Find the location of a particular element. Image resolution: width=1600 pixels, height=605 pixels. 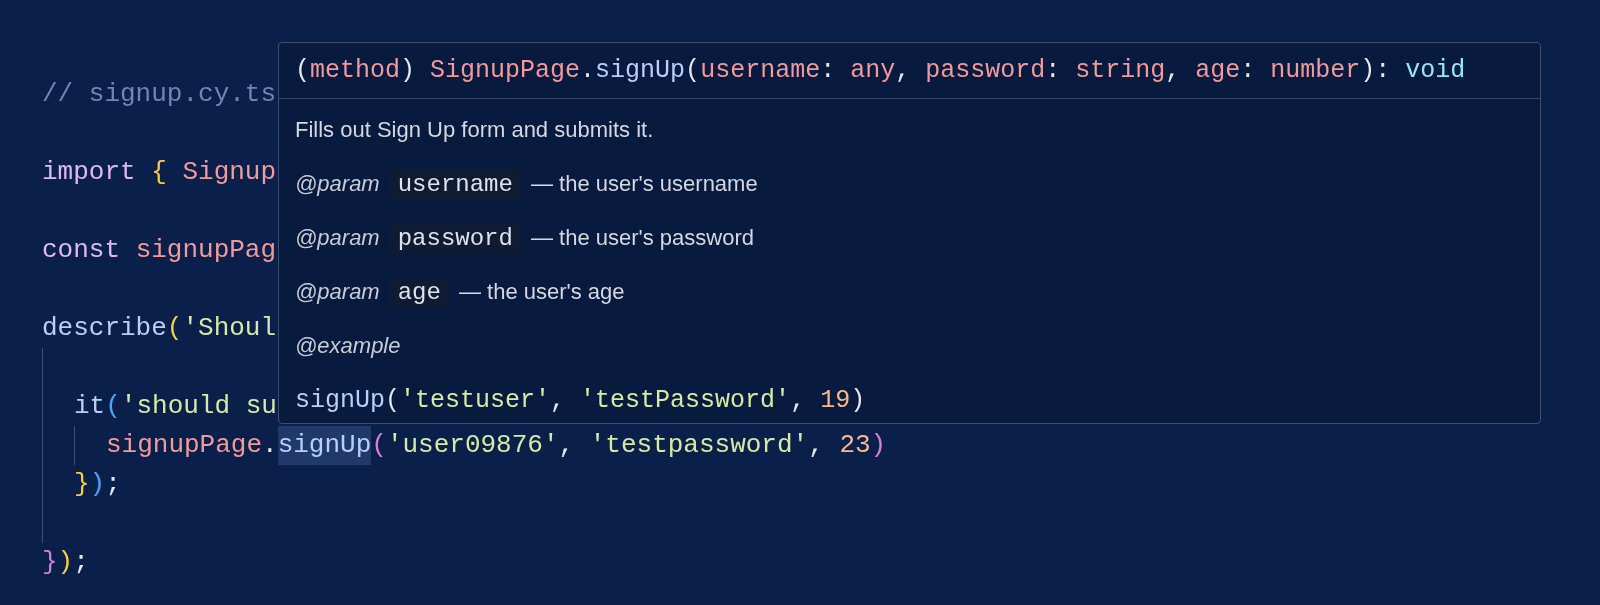

code-token: void is located at coordinates (1435, 71).